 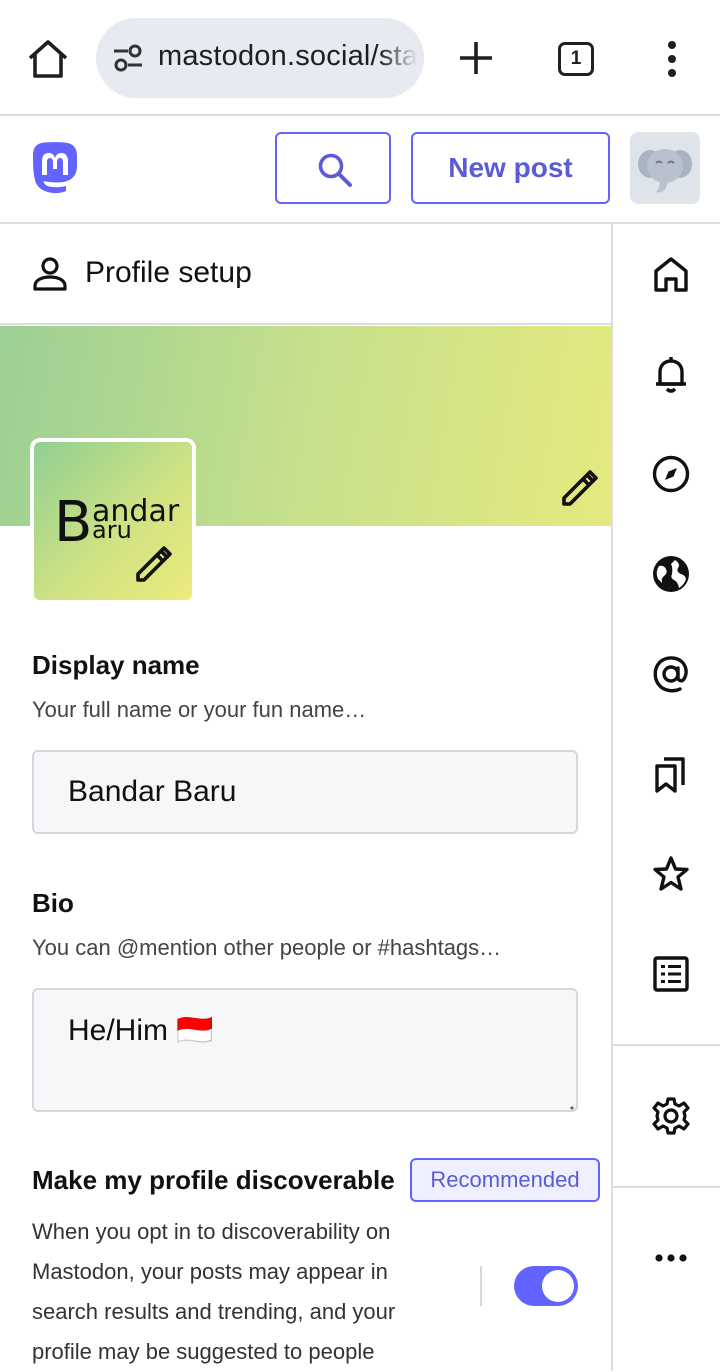 I want to click on browser-toolbar: mastodon.social/start/profile 1, so click(x=360, y=58).